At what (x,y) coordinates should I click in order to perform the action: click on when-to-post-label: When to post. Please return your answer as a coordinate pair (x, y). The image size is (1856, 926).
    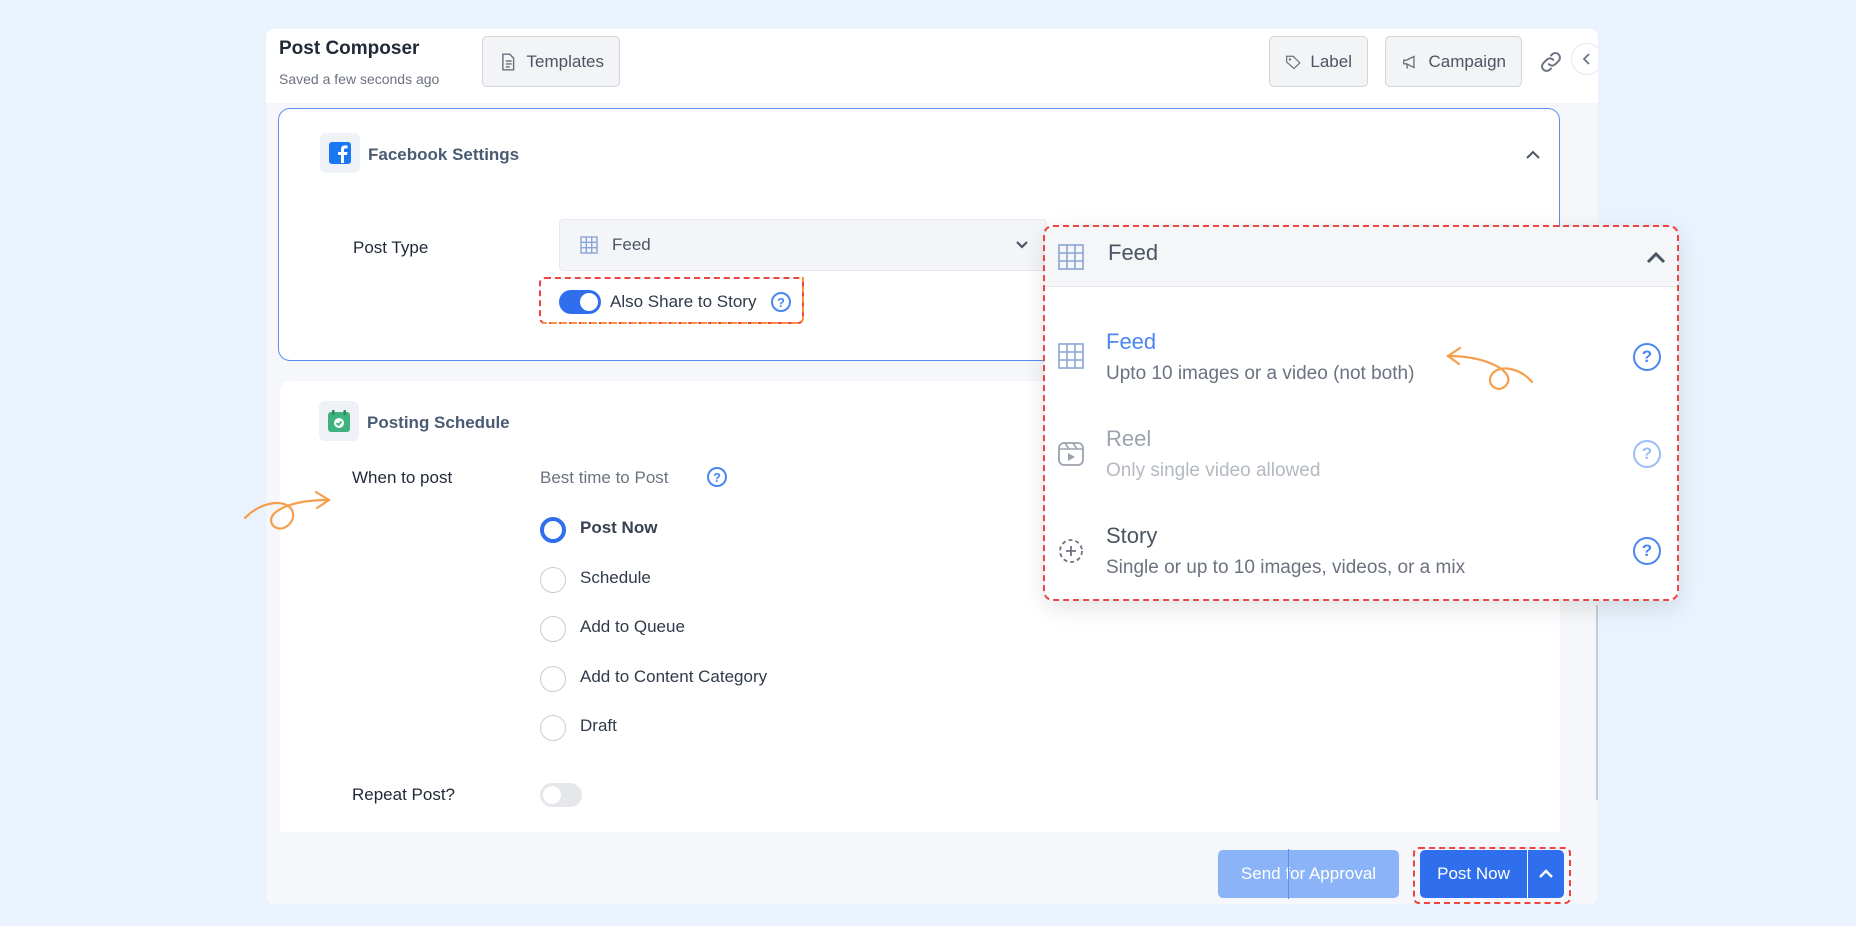
    Looking at the image, I should click on (402, 477).